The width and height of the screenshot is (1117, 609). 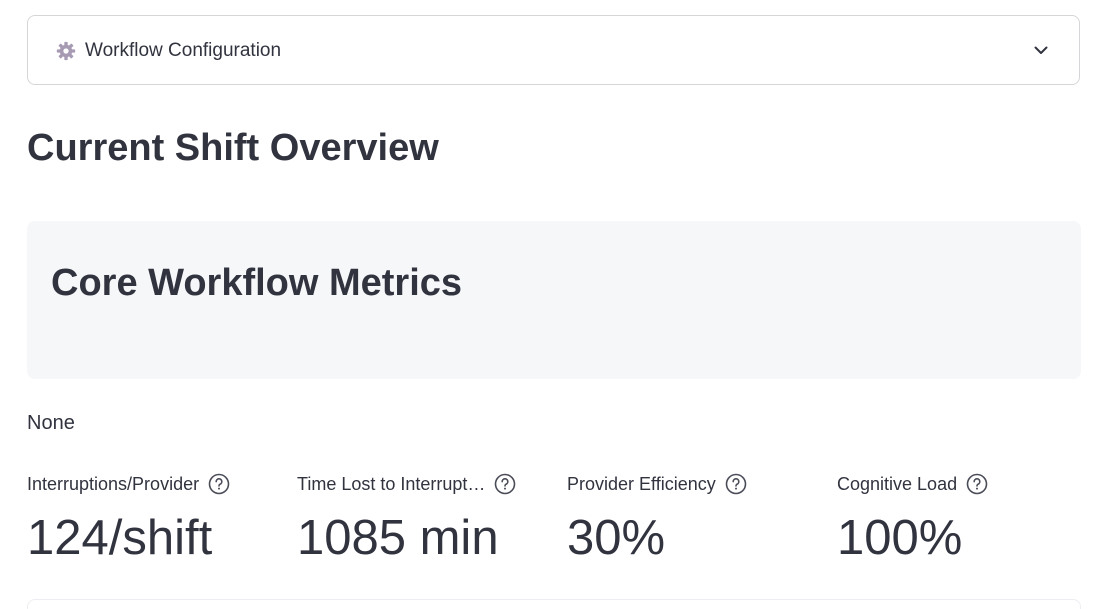 What do you see at coordinates (697, 519) in the screenshot?
I see `metric-provider-efficiency: Provider Efficiency 30%` at bounding box center [697, 519].